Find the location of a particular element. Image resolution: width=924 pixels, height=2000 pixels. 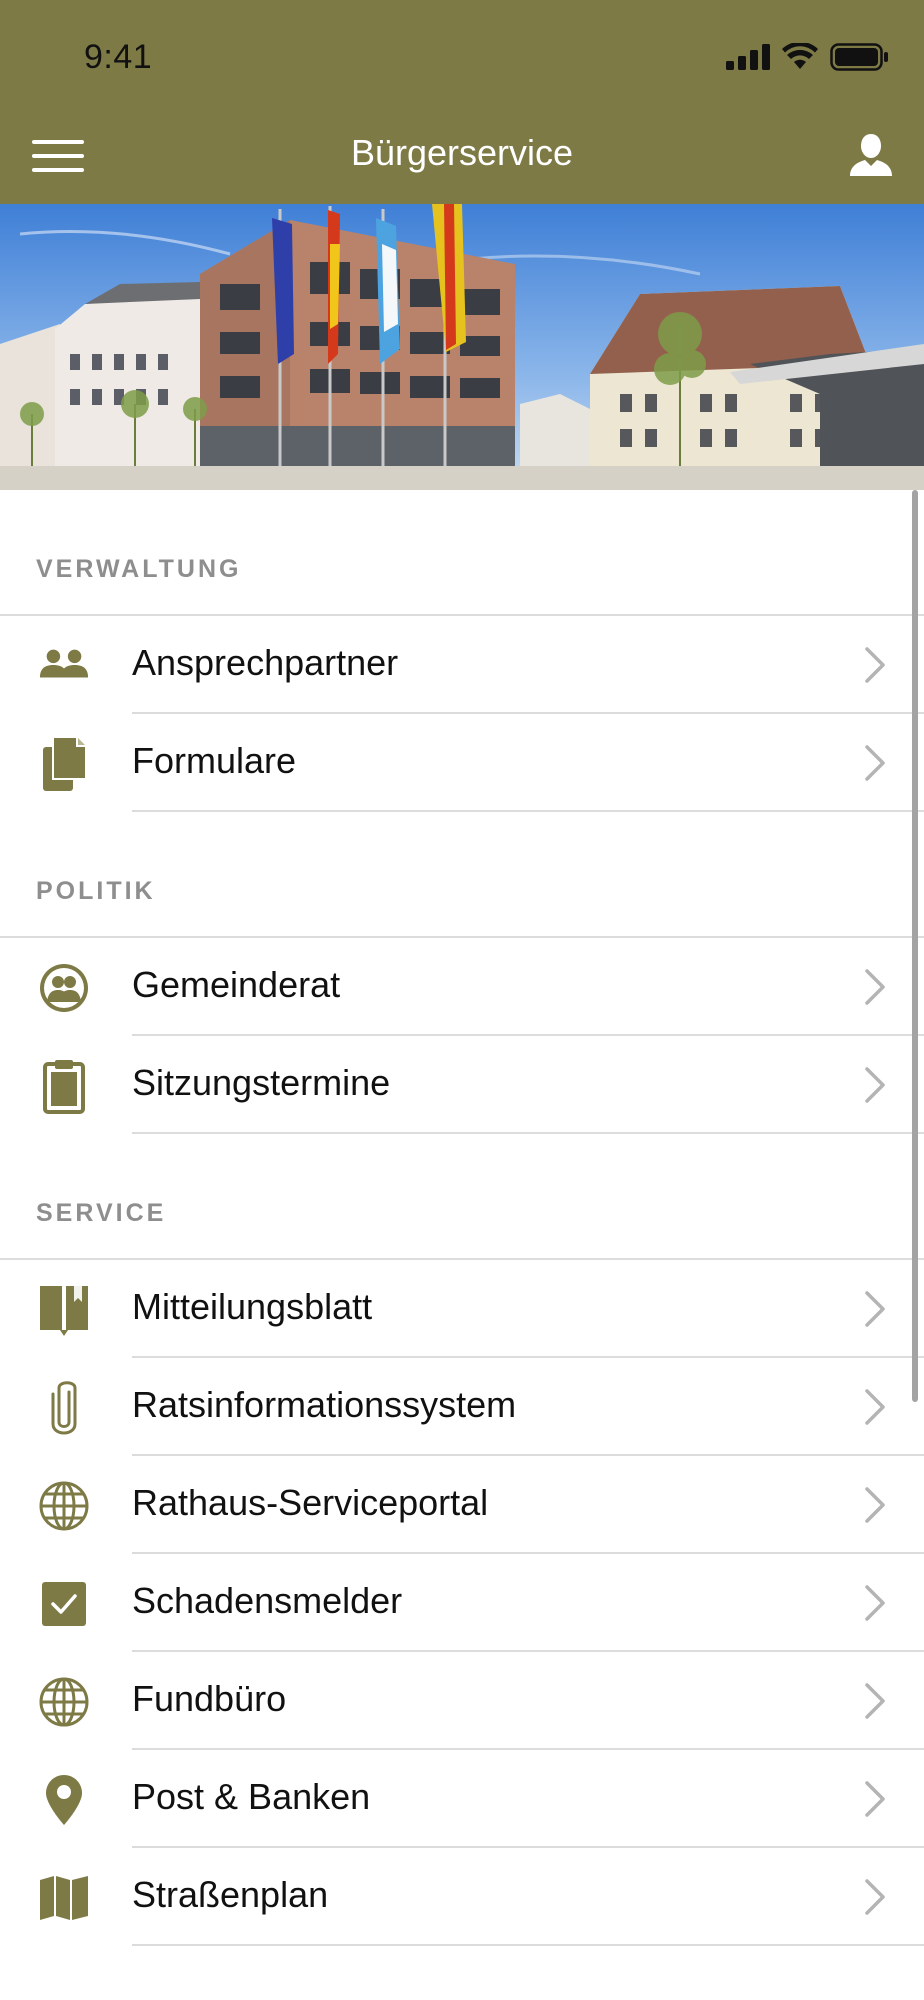

section-header-politik: POLITIK is located at coordinates (462, 874).